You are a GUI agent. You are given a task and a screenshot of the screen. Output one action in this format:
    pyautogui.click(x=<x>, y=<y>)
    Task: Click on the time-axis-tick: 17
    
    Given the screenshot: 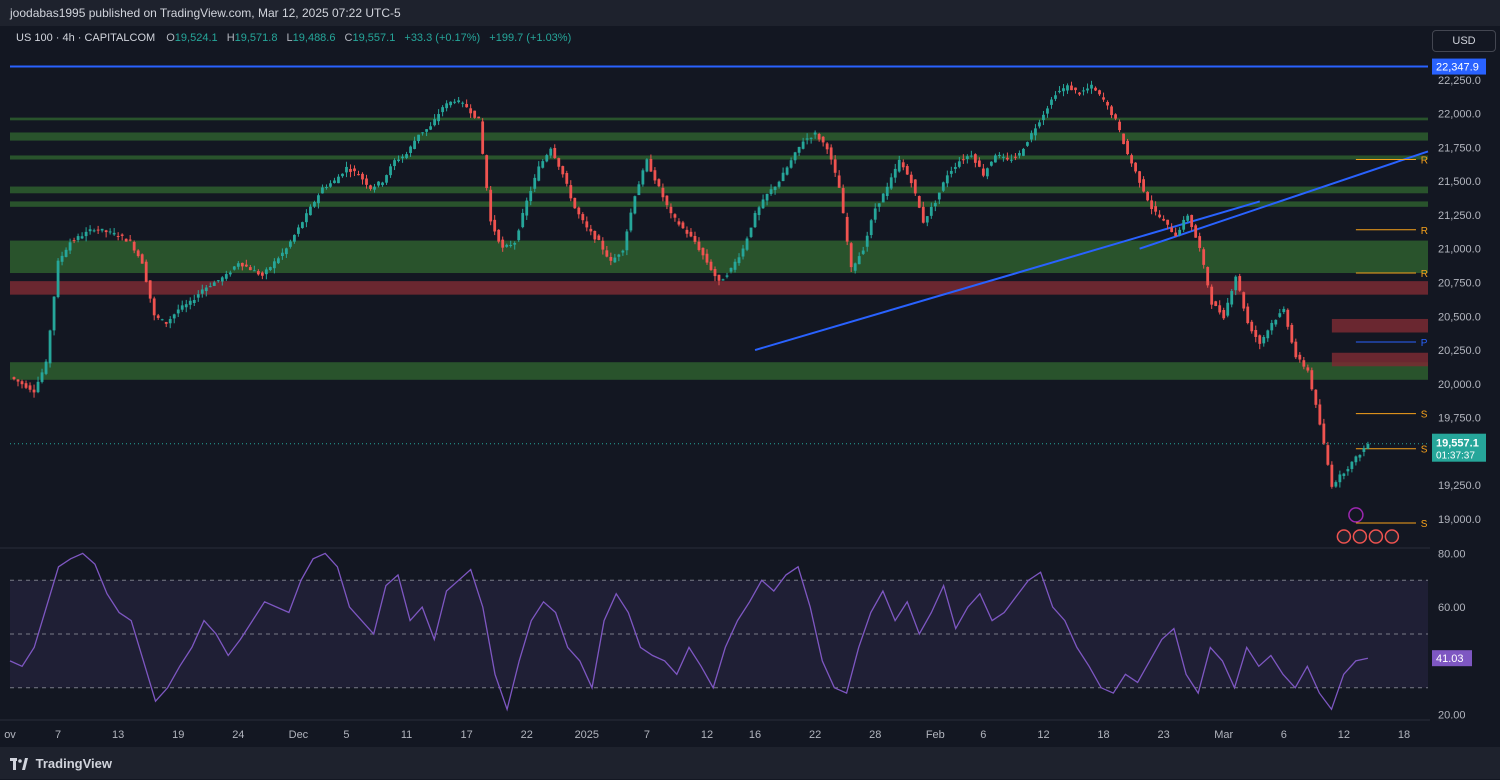 What is the action you would take?
    pyautogui.click(x=467, y=735)
    